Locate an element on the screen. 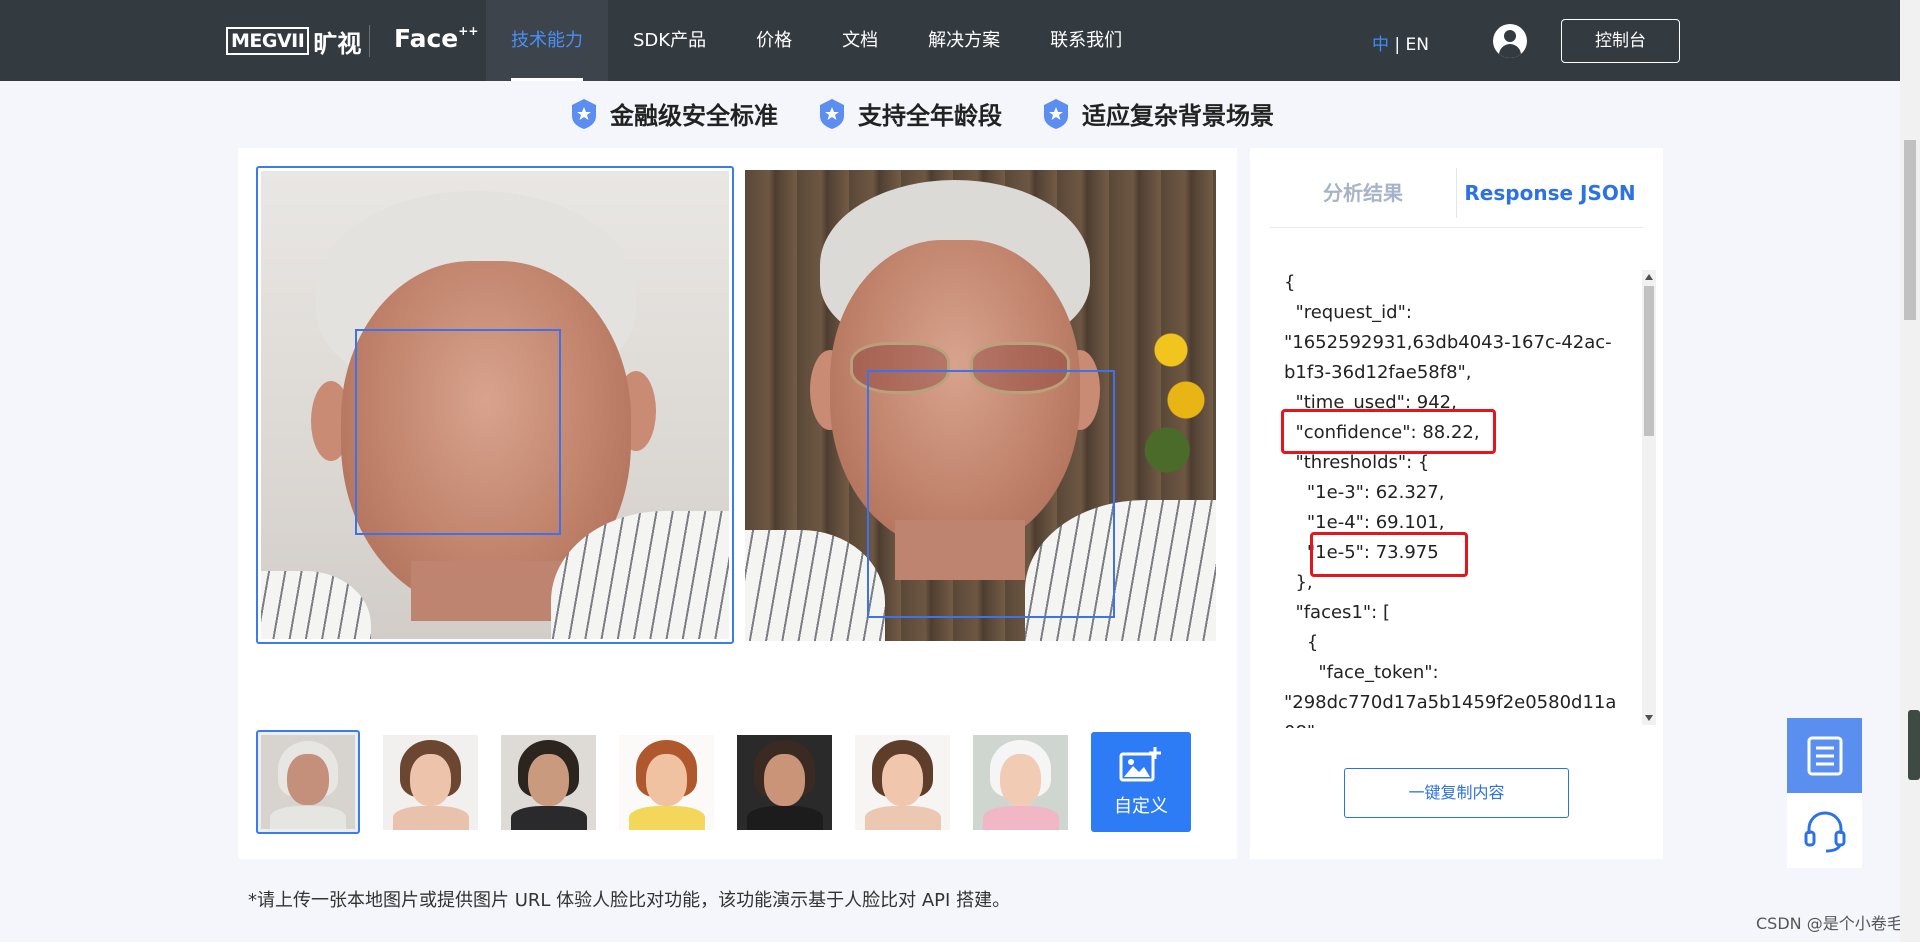 The height and width of the screenshot is (942, 1920). json-scroll-thumb is located at coordinates (1649, 361).